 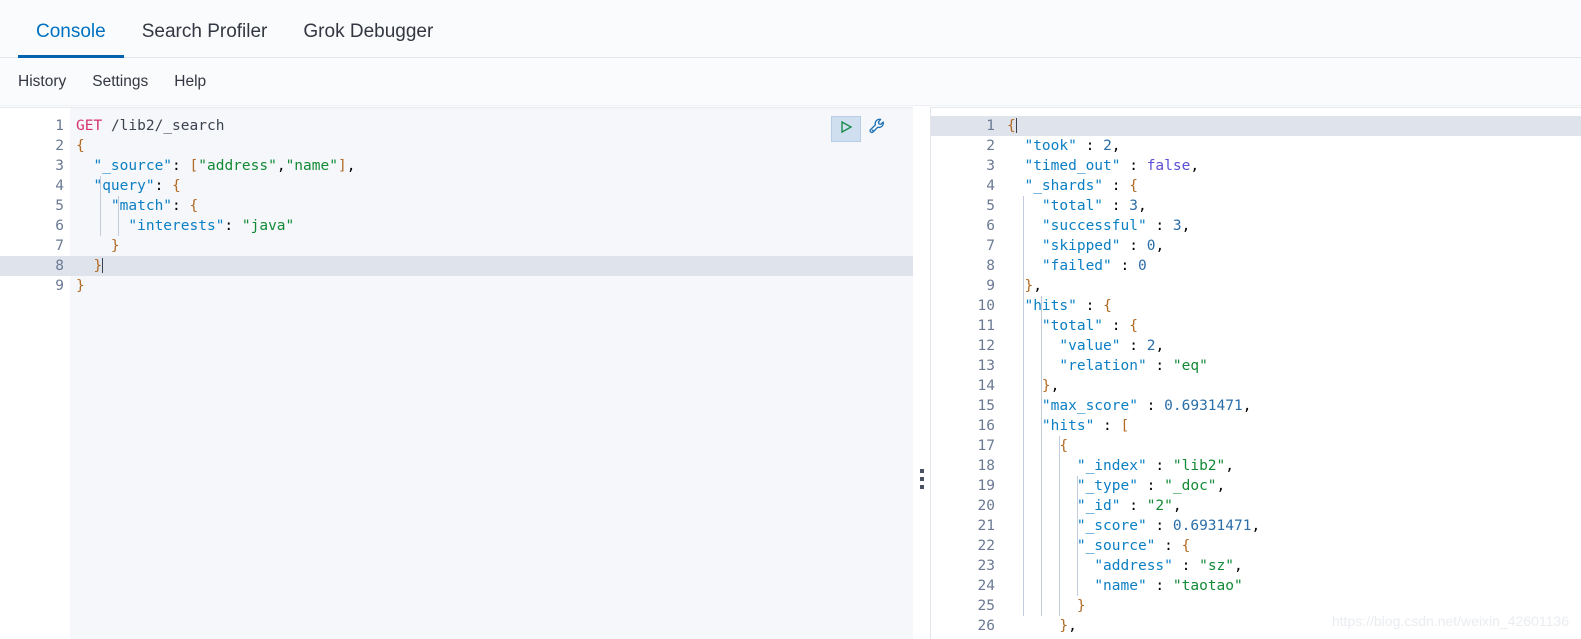 I want to click on panel-resize-handle, so click(x=922, y=479).